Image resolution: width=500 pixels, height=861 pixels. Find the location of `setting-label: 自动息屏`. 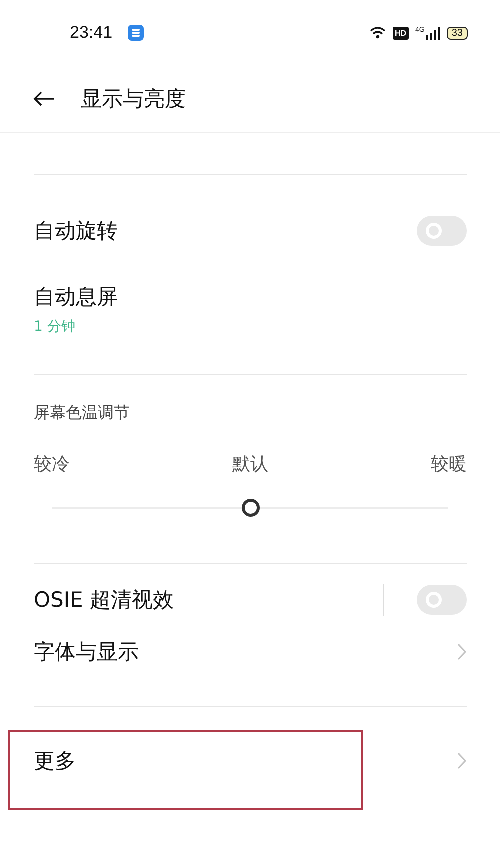

setting-label: 自动息屏 is located at coordinates (76, 297).